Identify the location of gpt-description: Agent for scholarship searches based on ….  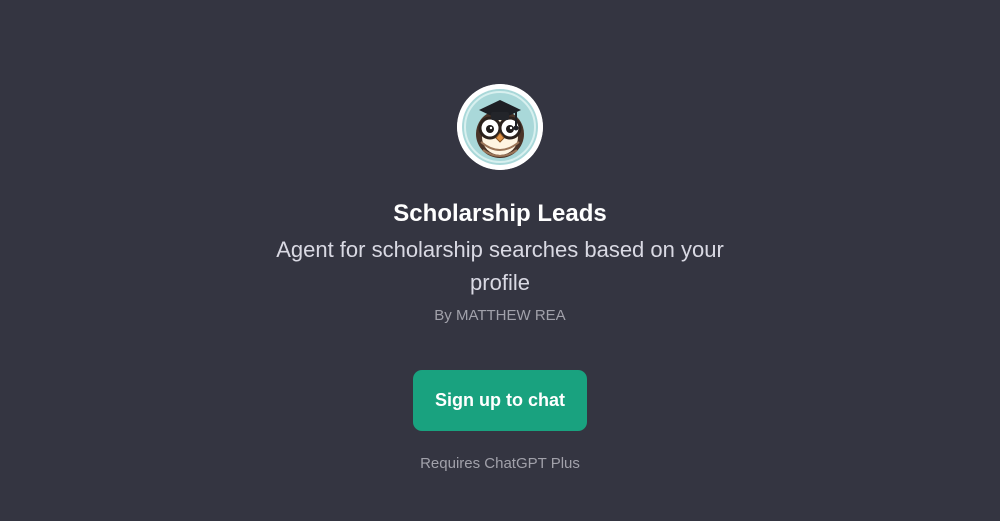
(500, 266).